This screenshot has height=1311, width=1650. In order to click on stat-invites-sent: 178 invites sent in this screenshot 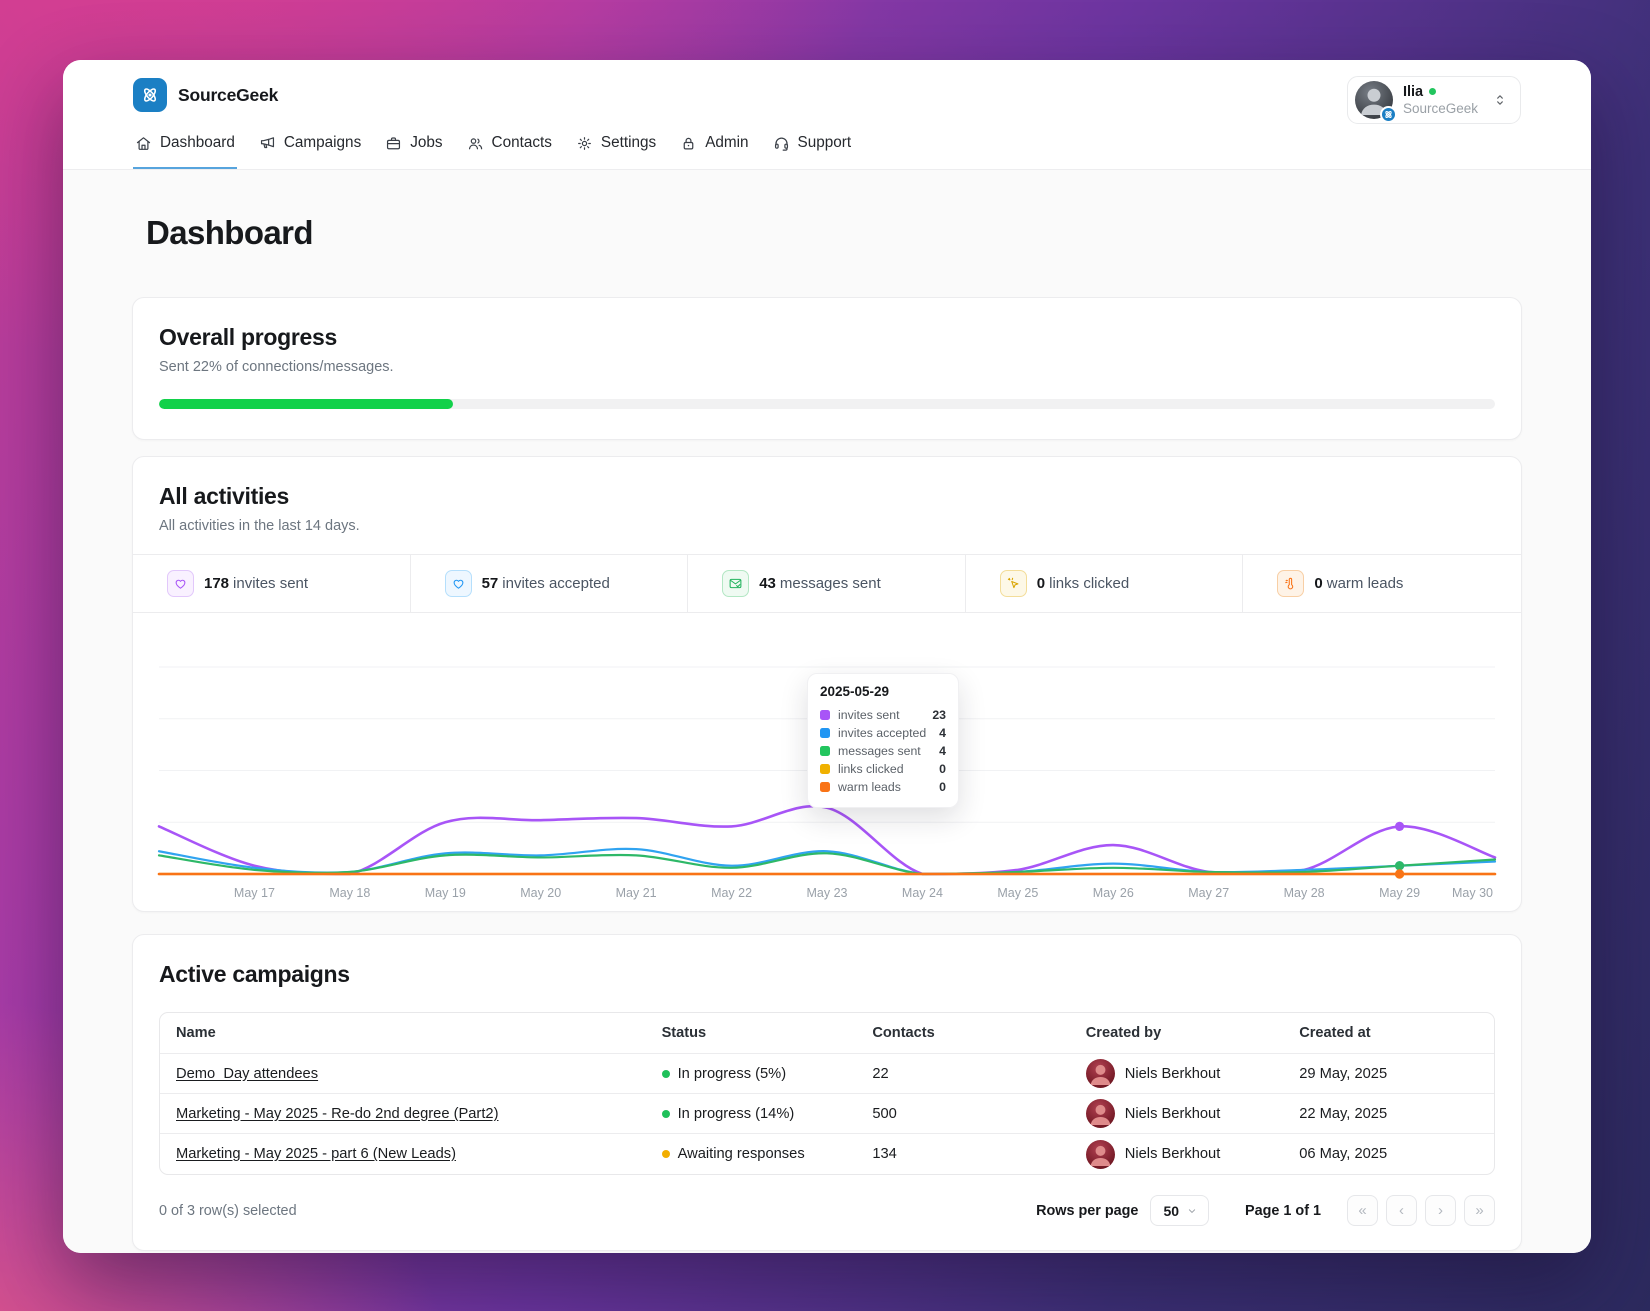, I will do `click(272, 583)`.